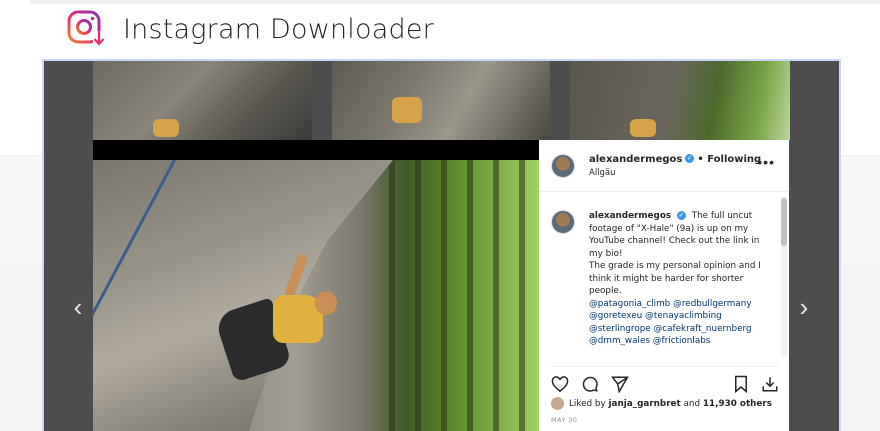 Image resolution: width=880 pixels, height=431 pixels. Describe the element at coordinates (665, 380) in the screenshot. I see `action-bar` at that location.